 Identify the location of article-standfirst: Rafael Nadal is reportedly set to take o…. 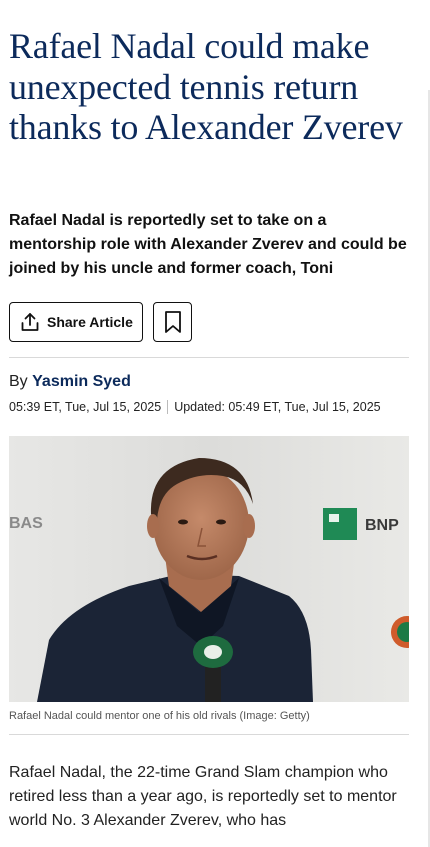
(208, 244).